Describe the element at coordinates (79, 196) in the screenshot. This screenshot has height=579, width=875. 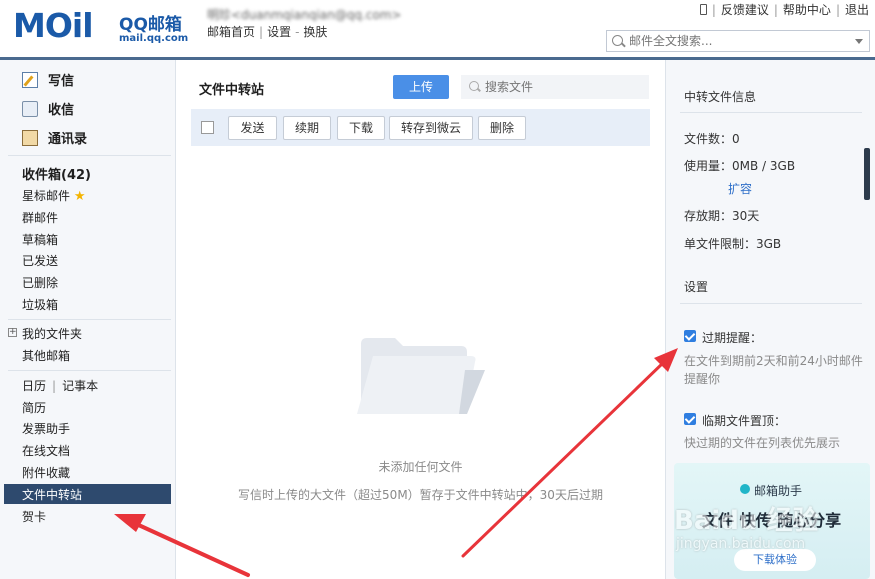
I see `star-icon: ★` at that location.